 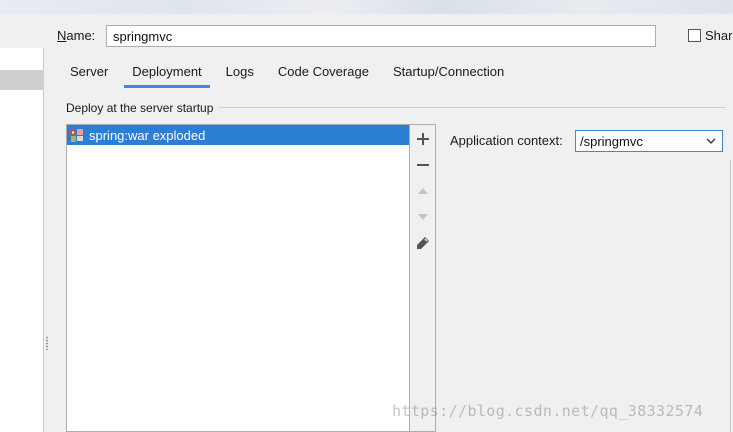 What do you see at coordinates (238, 135) in the screenshot?
I see `list-item: spring:war exploded` at bounding box center [238, 135].